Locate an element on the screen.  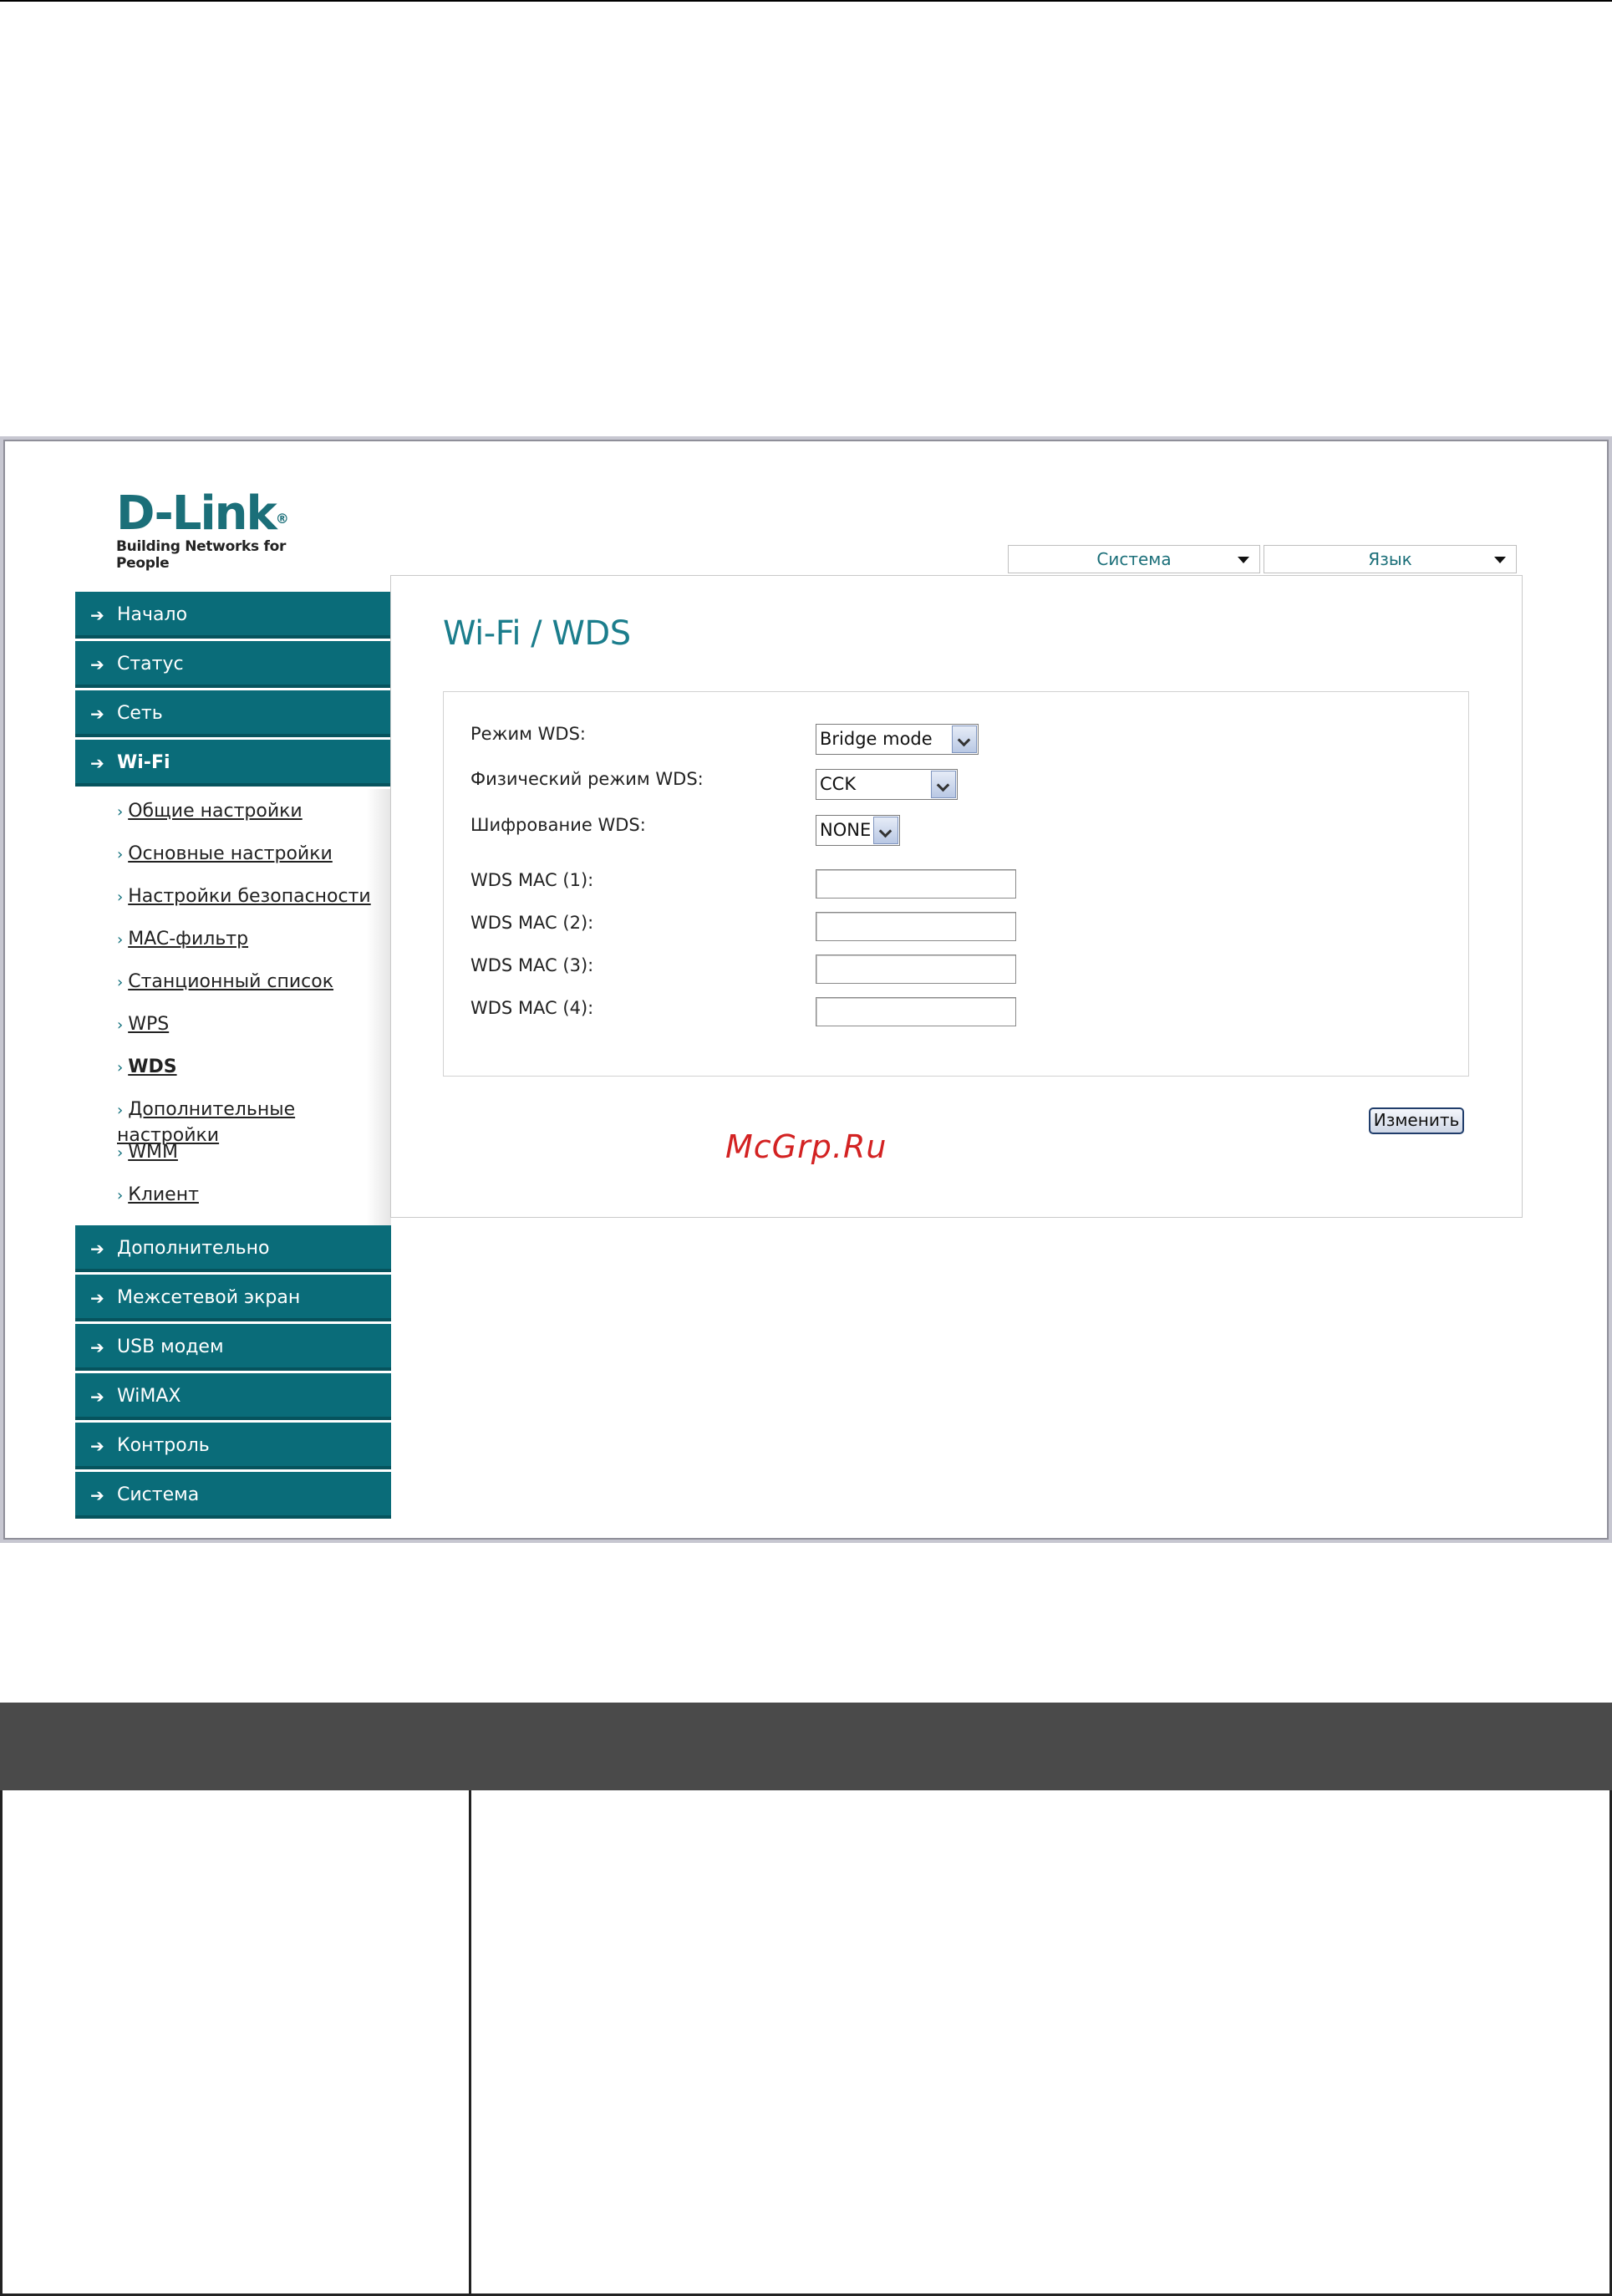
submenu-item-label: Станционный список is located at coordinates (231, 981).